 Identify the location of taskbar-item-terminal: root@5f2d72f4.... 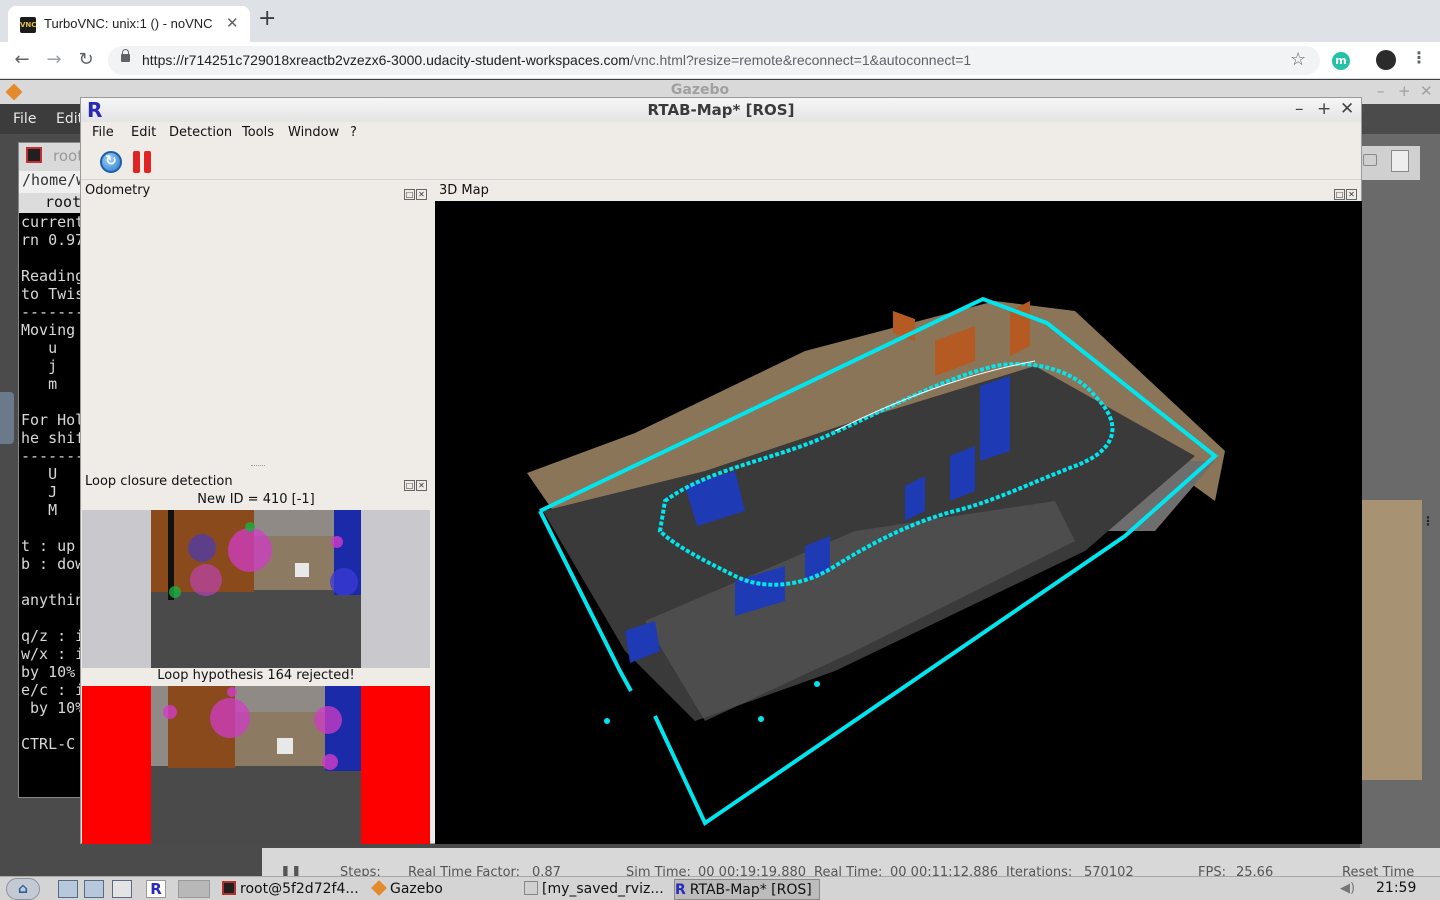
(290, 889).